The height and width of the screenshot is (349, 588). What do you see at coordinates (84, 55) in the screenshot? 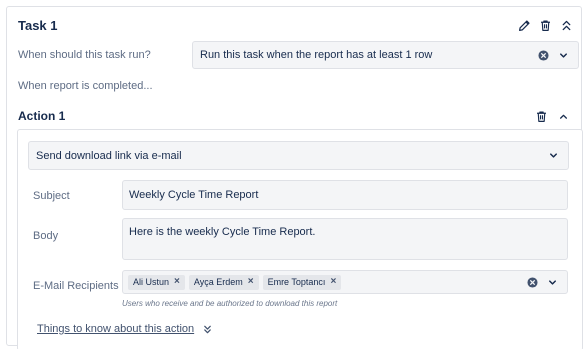
I see `run-condition-label: When should this task run?` at bounding box center [84, 55].